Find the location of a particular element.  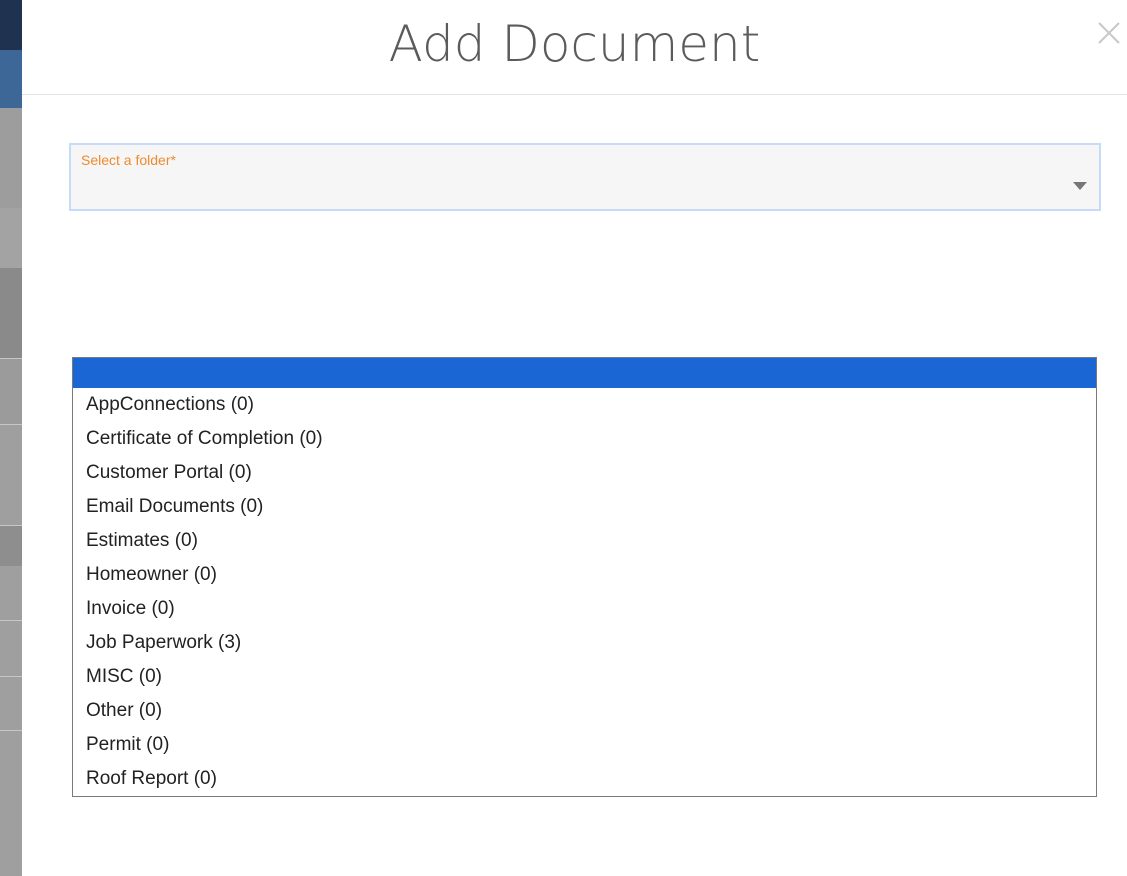

chevron-down-icon is located at coordinates (1080, 186).